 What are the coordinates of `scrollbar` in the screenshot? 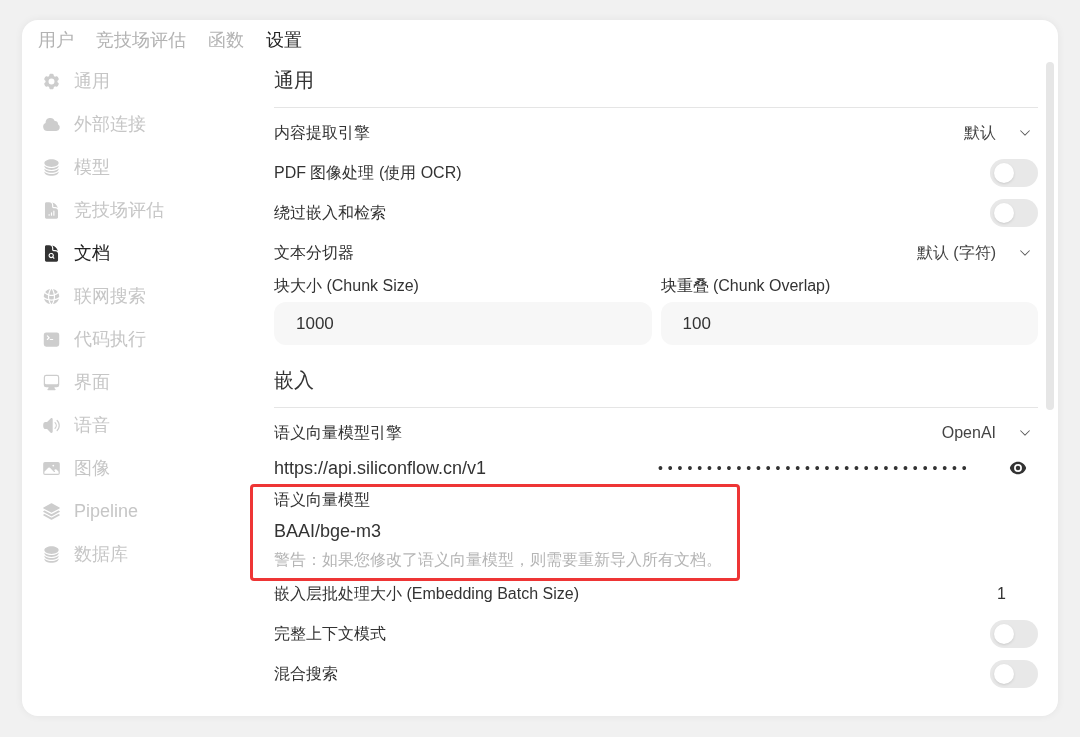 It's located at (1050, 236).